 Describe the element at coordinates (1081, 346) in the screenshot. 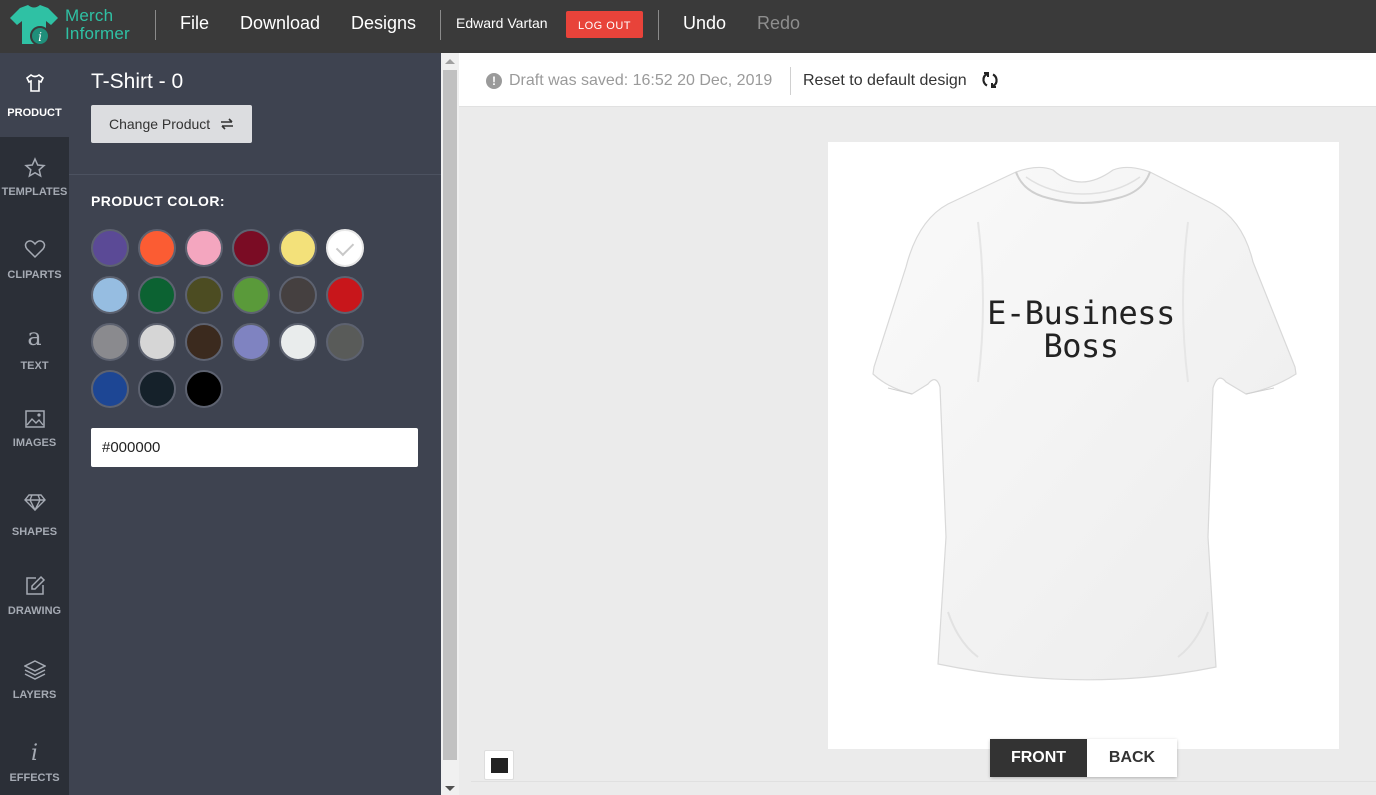

I see `print-line2: Boss` at that location.